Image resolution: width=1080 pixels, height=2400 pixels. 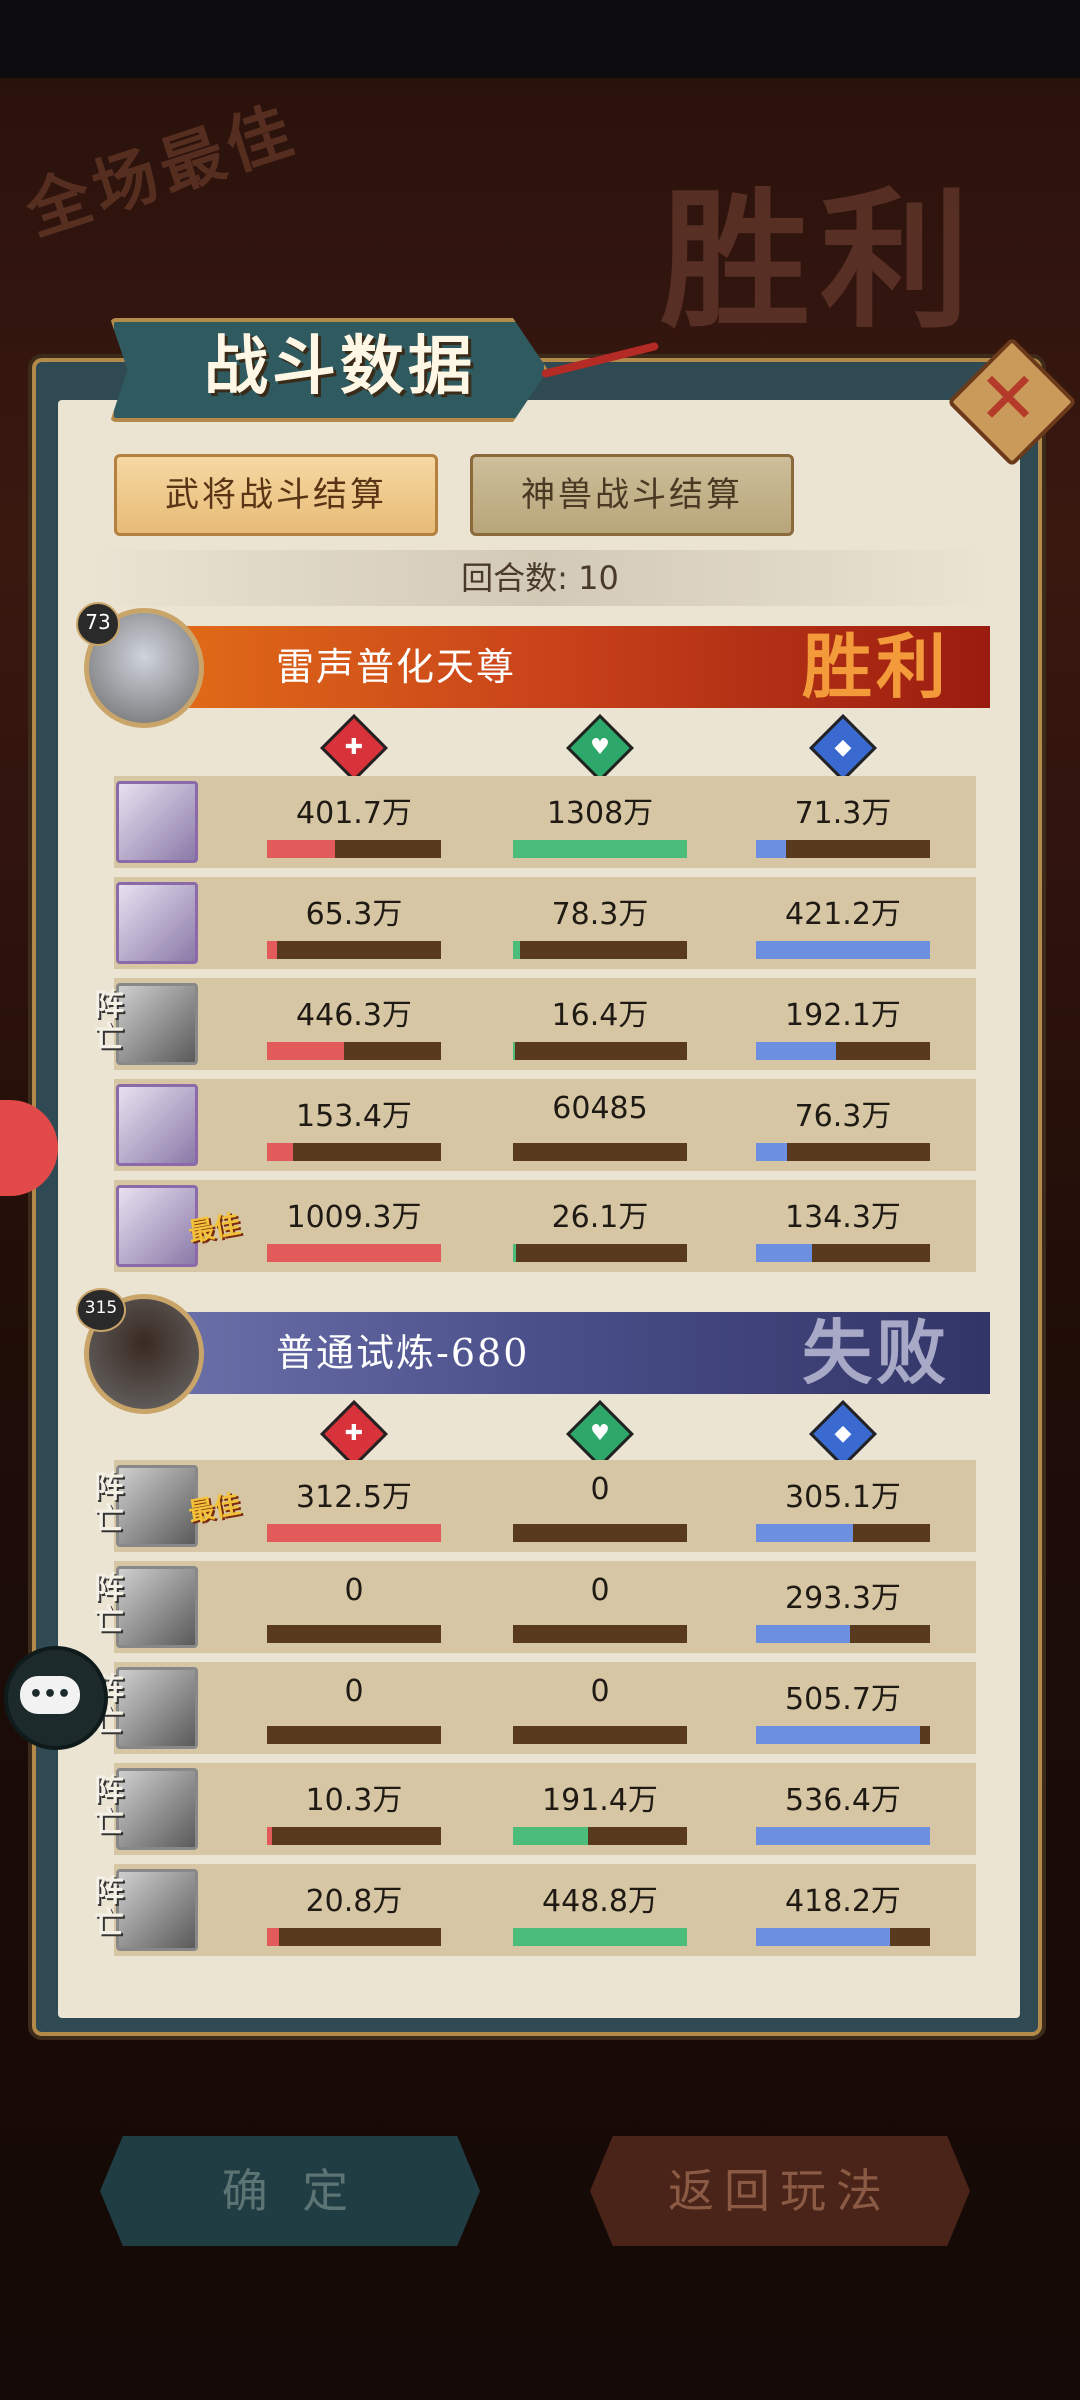 What do you see at coordinates (843, 1699) in the screenshot?
I see `taken-value: 505.7万` at bounding box center [843, 1699].